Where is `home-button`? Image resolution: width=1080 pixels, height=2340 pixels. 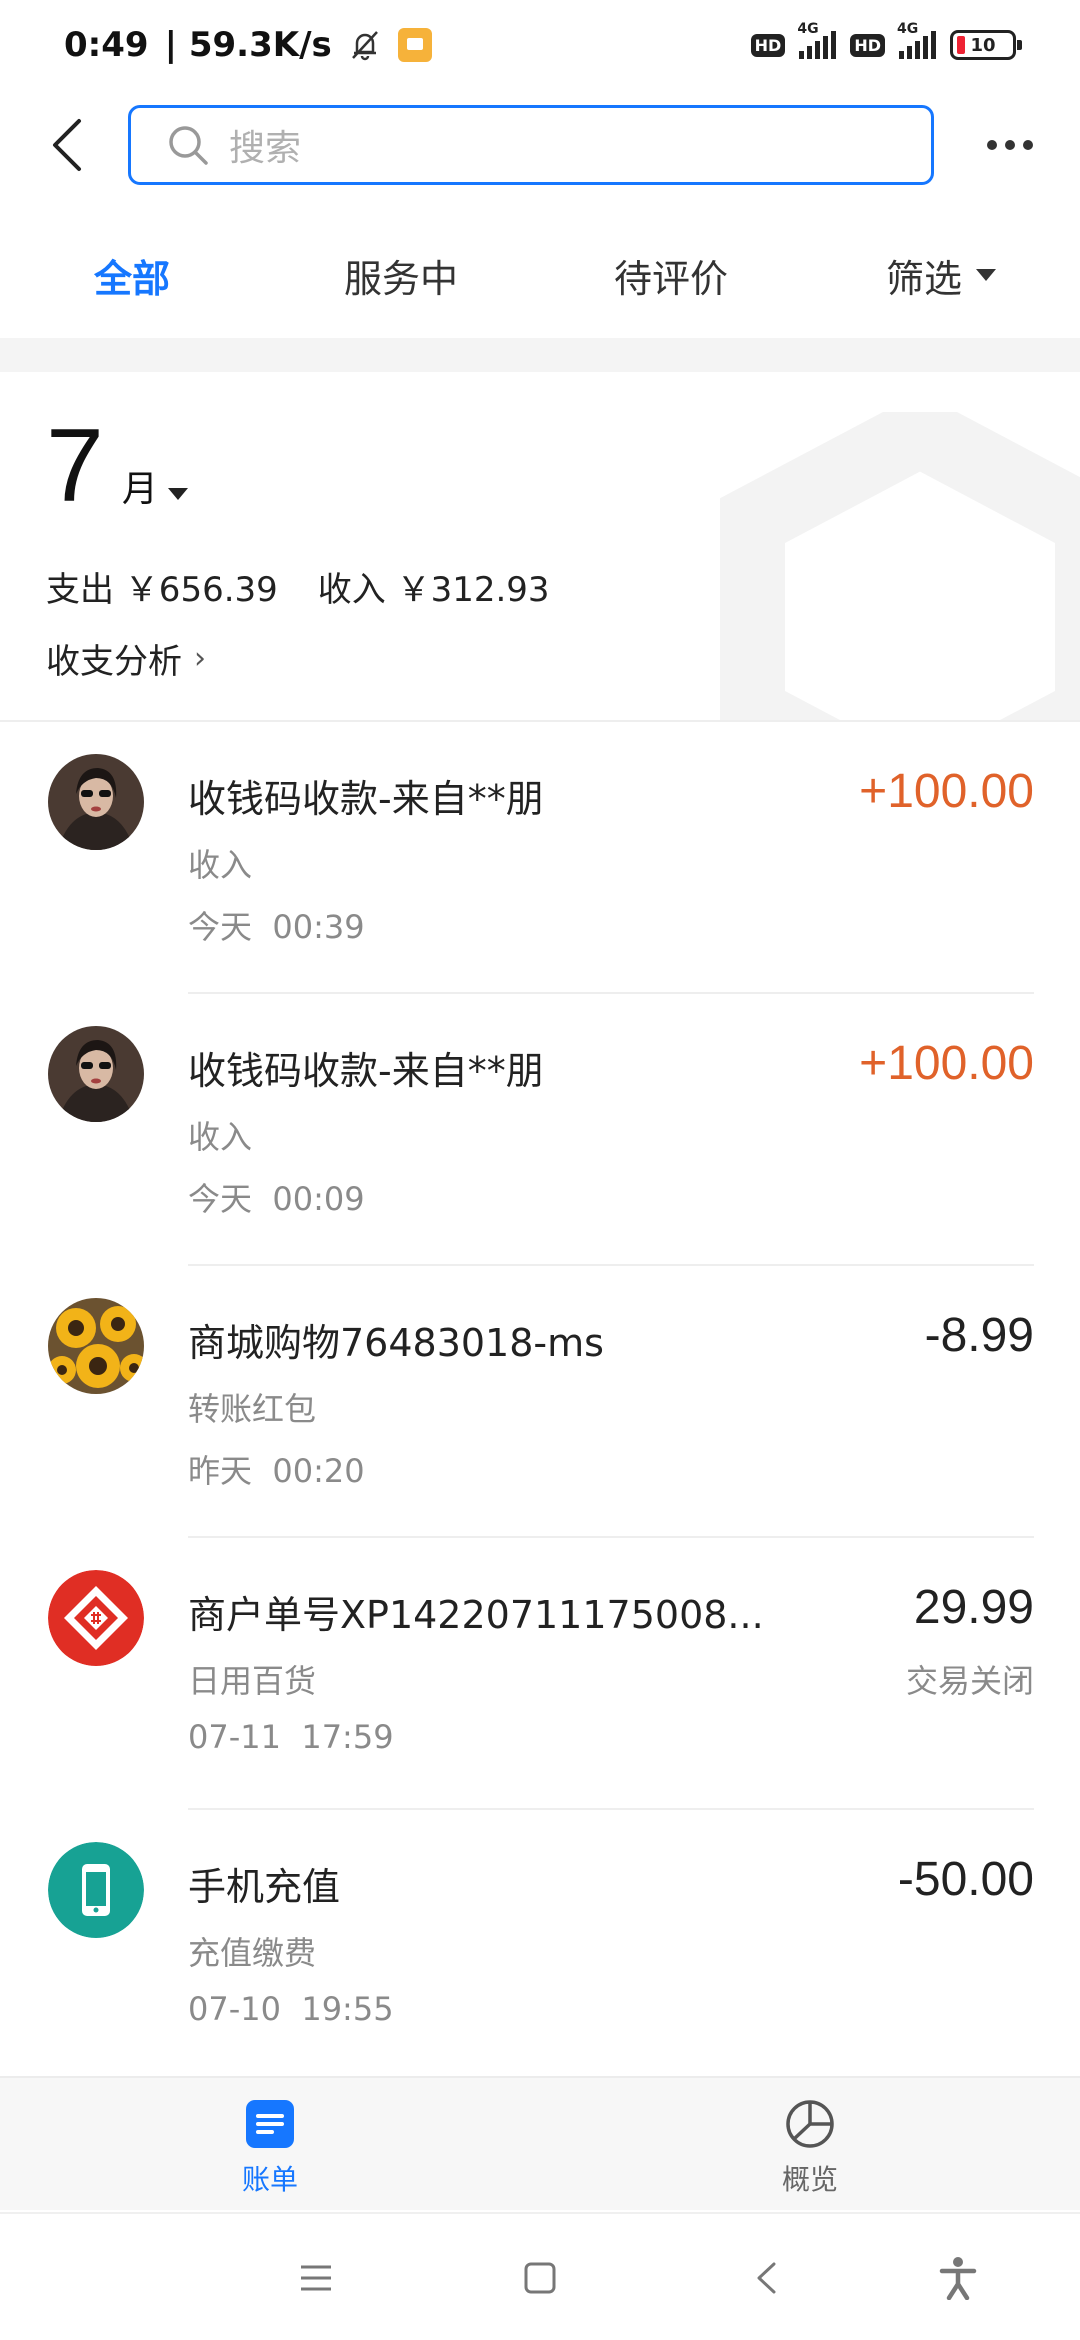
home-button is located at coordinates (540, 2278).